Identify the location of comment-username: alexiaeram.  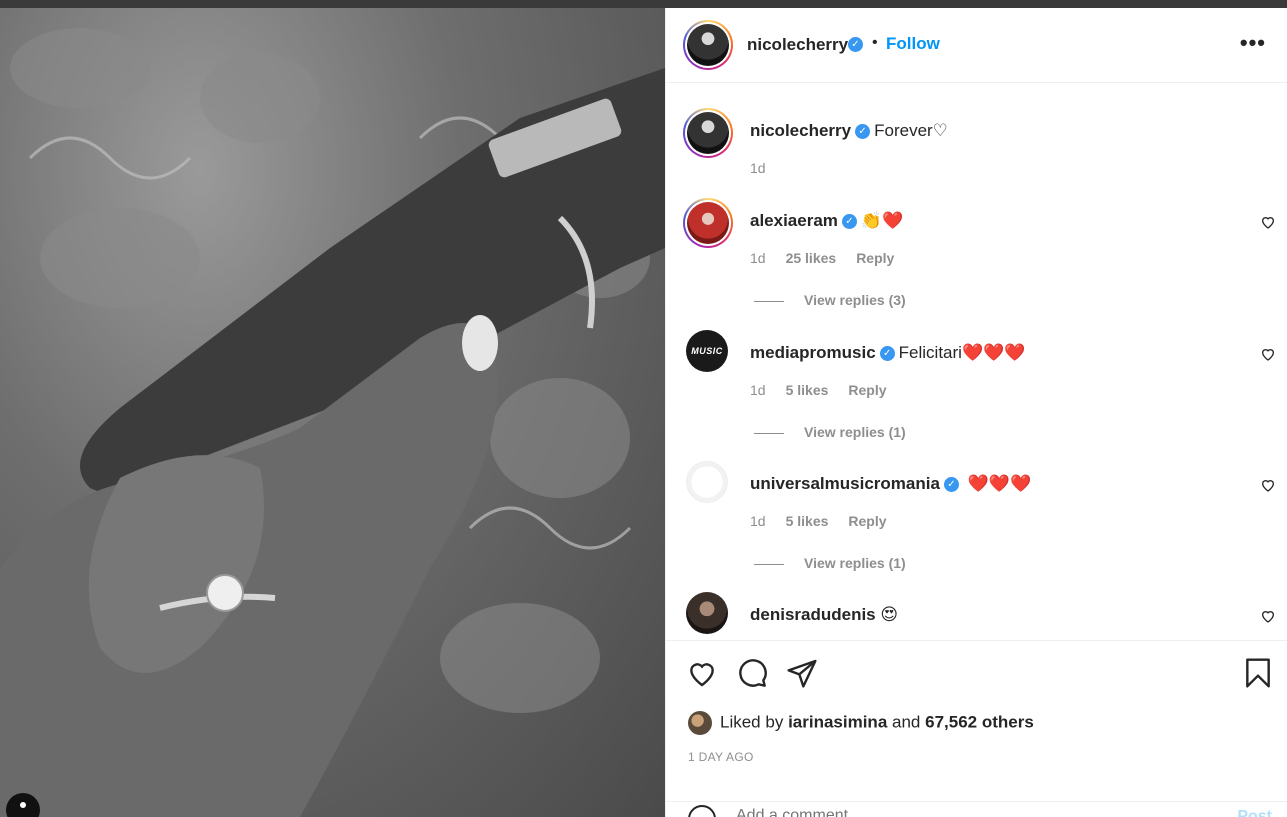
(794, 220).